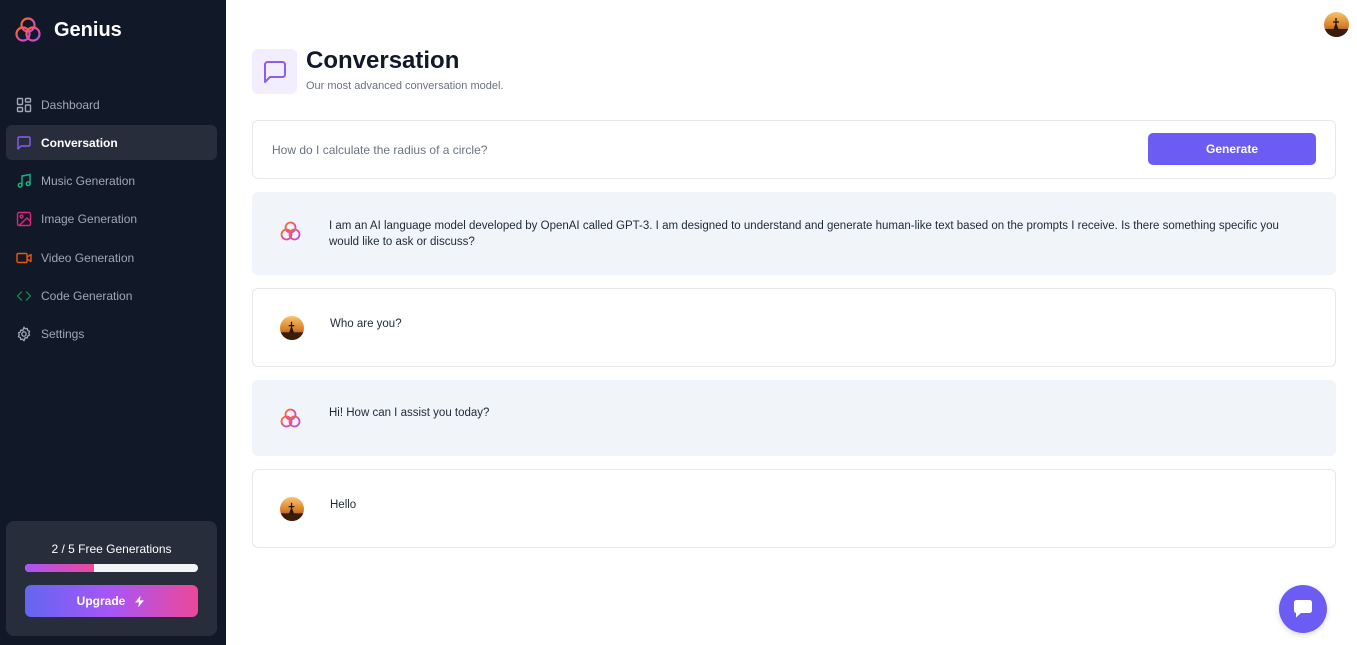  I want to click on sidebar-item-label: Code Generation, so click(87, 295).